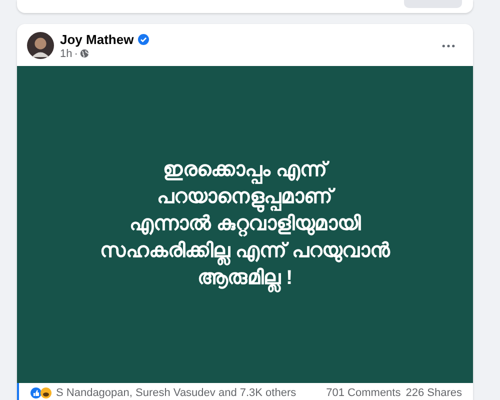 The image size is (500, 400). What do you see at coordinates (66, 54) in the screenshot?
I see `post-time: 1h` at bounding box center [66, 54].